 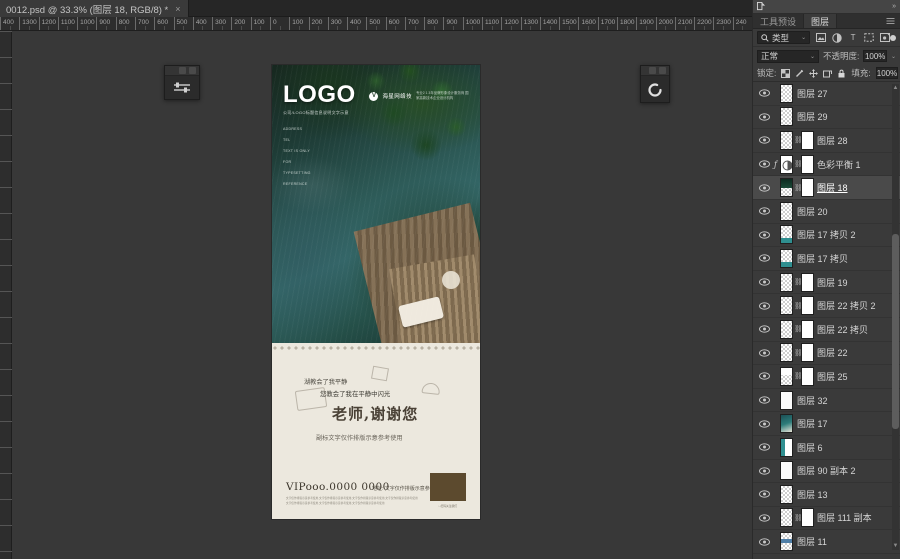 I want to click on lock-position-icon, so click(x=814, y=73).